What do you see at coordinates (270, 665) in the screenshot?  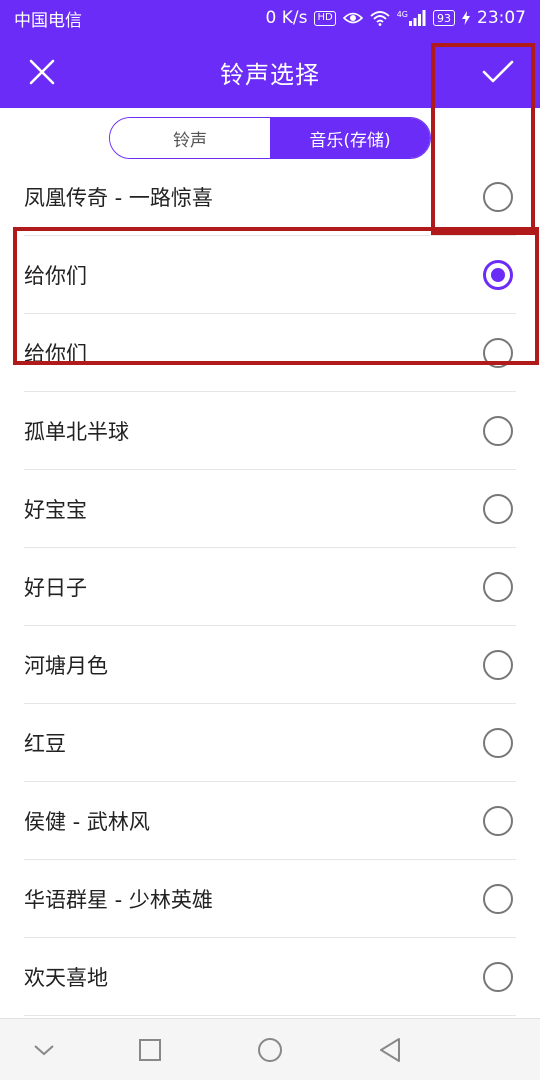 I see `list-item: 河塘月色` at bounding box center [270, 665].